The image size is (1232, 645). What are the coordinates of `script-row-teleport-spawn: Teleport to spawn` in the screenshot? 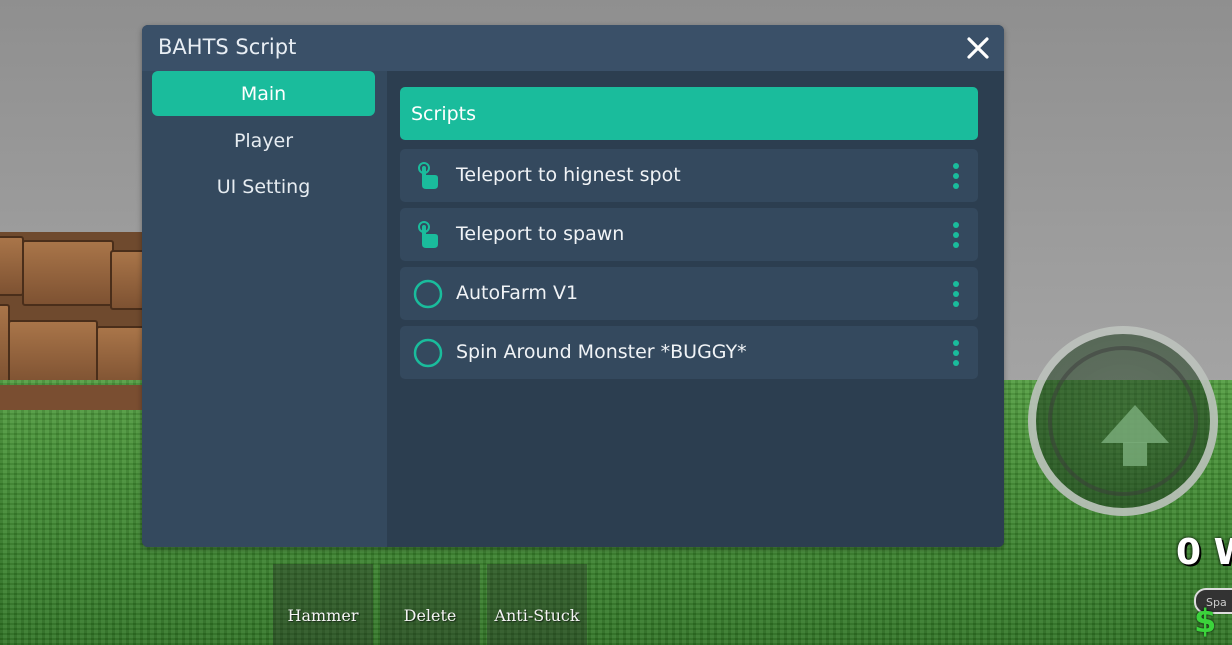 It's located at (689, 234).